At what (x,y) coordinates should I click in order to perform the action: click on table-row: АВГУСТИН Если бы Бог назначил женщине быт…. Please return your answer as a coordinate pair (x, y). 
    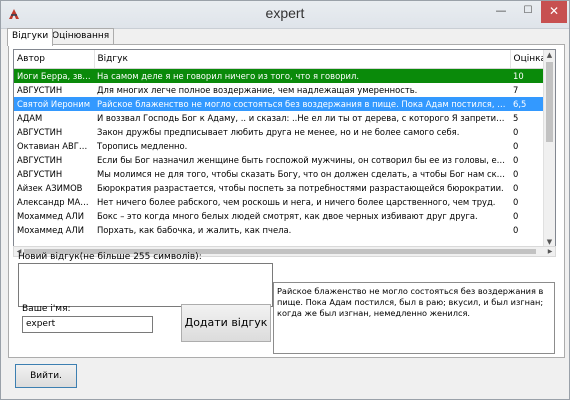
    Looking at the image, I should click on (279, 160).